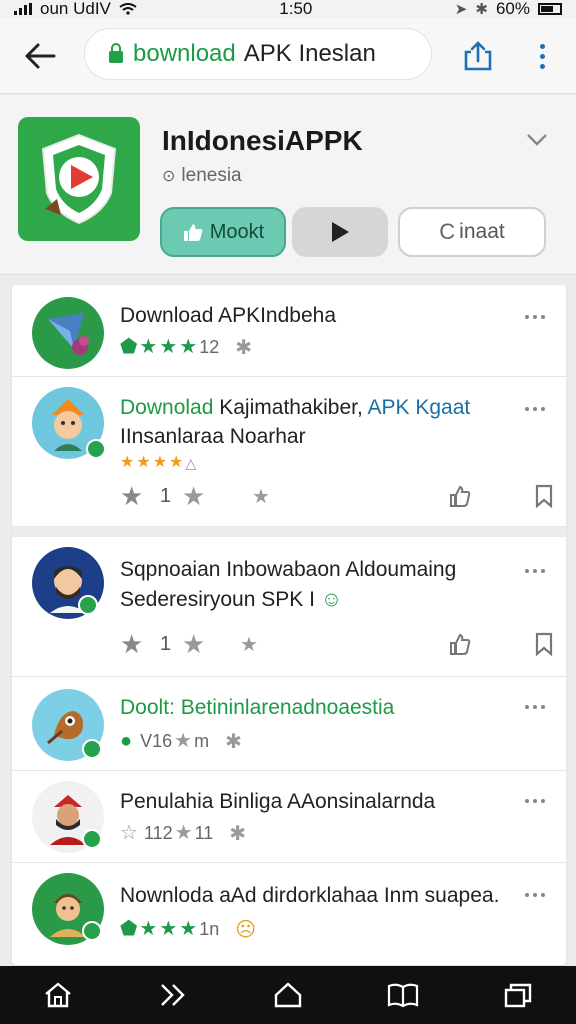 This screenshot has height=1024, width=576. What do you see at coordinates (512, 9) in the screenshot?
I see `battery-percent: 60%` at bounding box center [512, 9].